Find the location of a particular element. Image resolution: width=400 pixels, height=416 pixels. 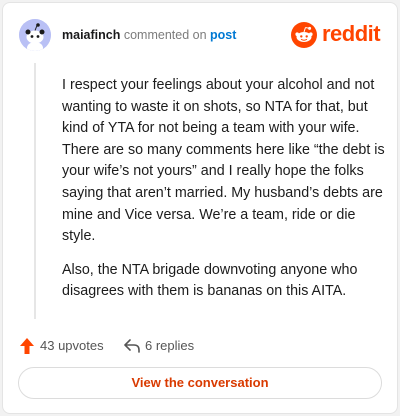

upvote-button: 43 upvotes is located at coordinates (64, 346).